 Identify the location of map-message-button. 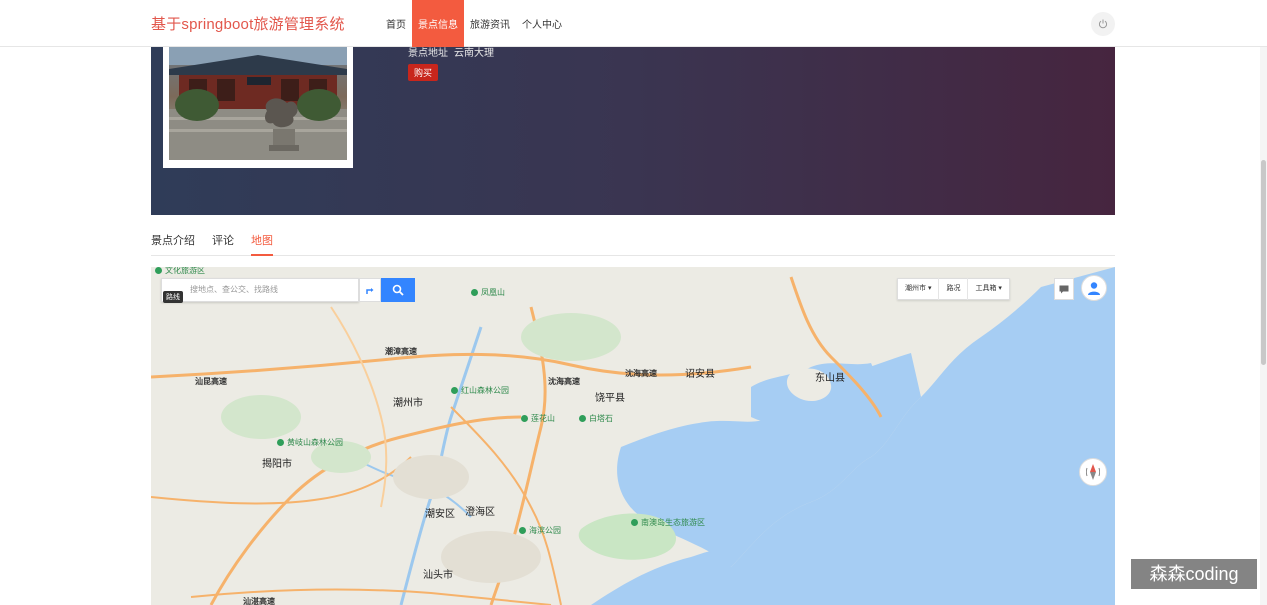
(1064, 289).